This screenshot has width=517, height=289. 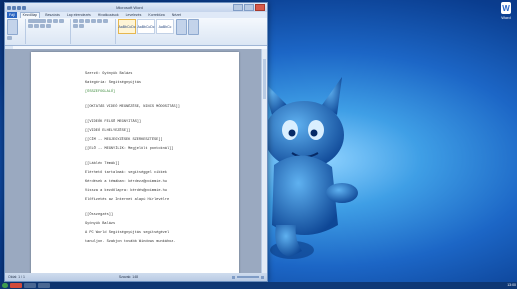 I want to click on document-line: Előfizetés az Internet alapú Hírlevélre, so click(x=127, y=200).